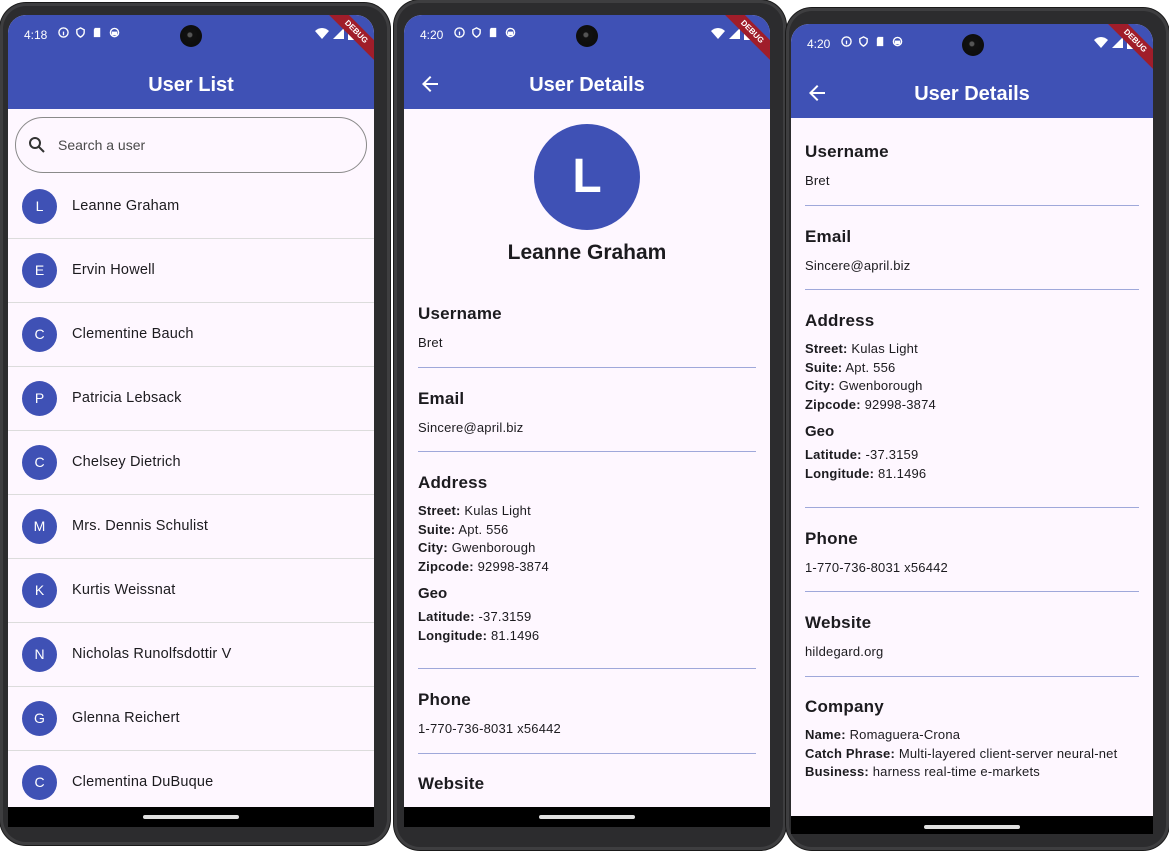 The width and height of the screenshot is (1169, 852). What do you see at coordinates (39, 206) in the screenshot?
I see `avatar: L` at bounding box center [39, 206].